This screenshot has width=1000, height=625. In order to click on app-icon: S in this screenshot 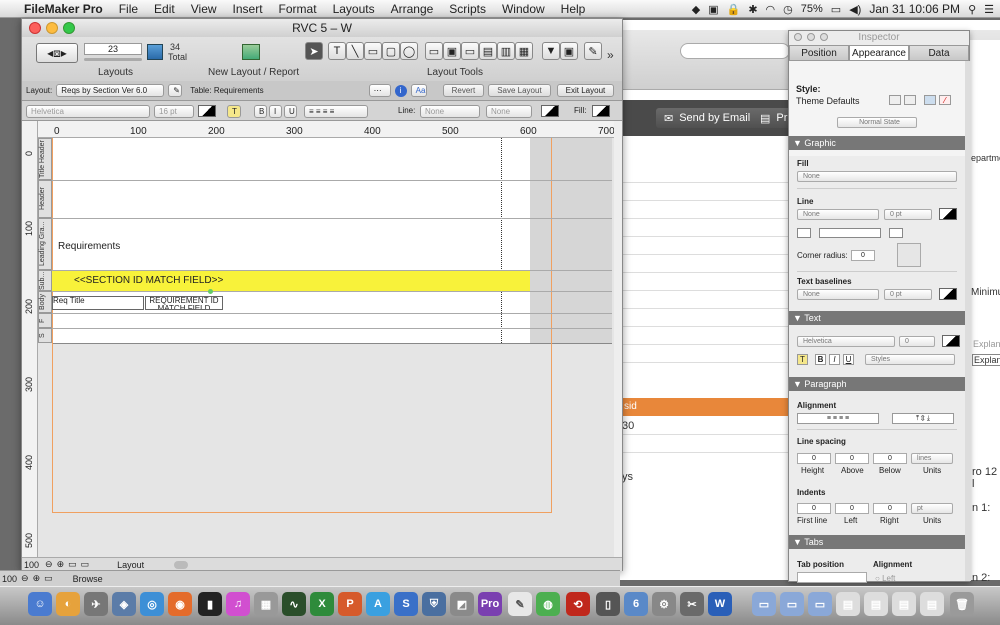, I will do `click(406, 604)`.